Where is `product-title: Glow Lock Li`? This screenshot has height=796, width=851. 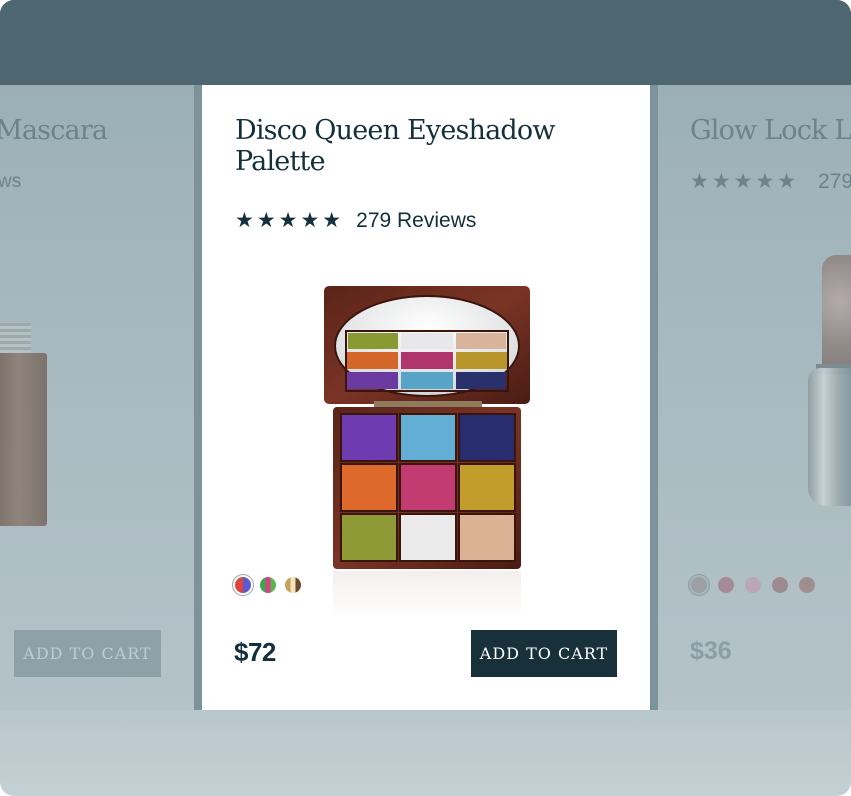 product-title: Glow Lock Li is located at coordinates (770, 130).